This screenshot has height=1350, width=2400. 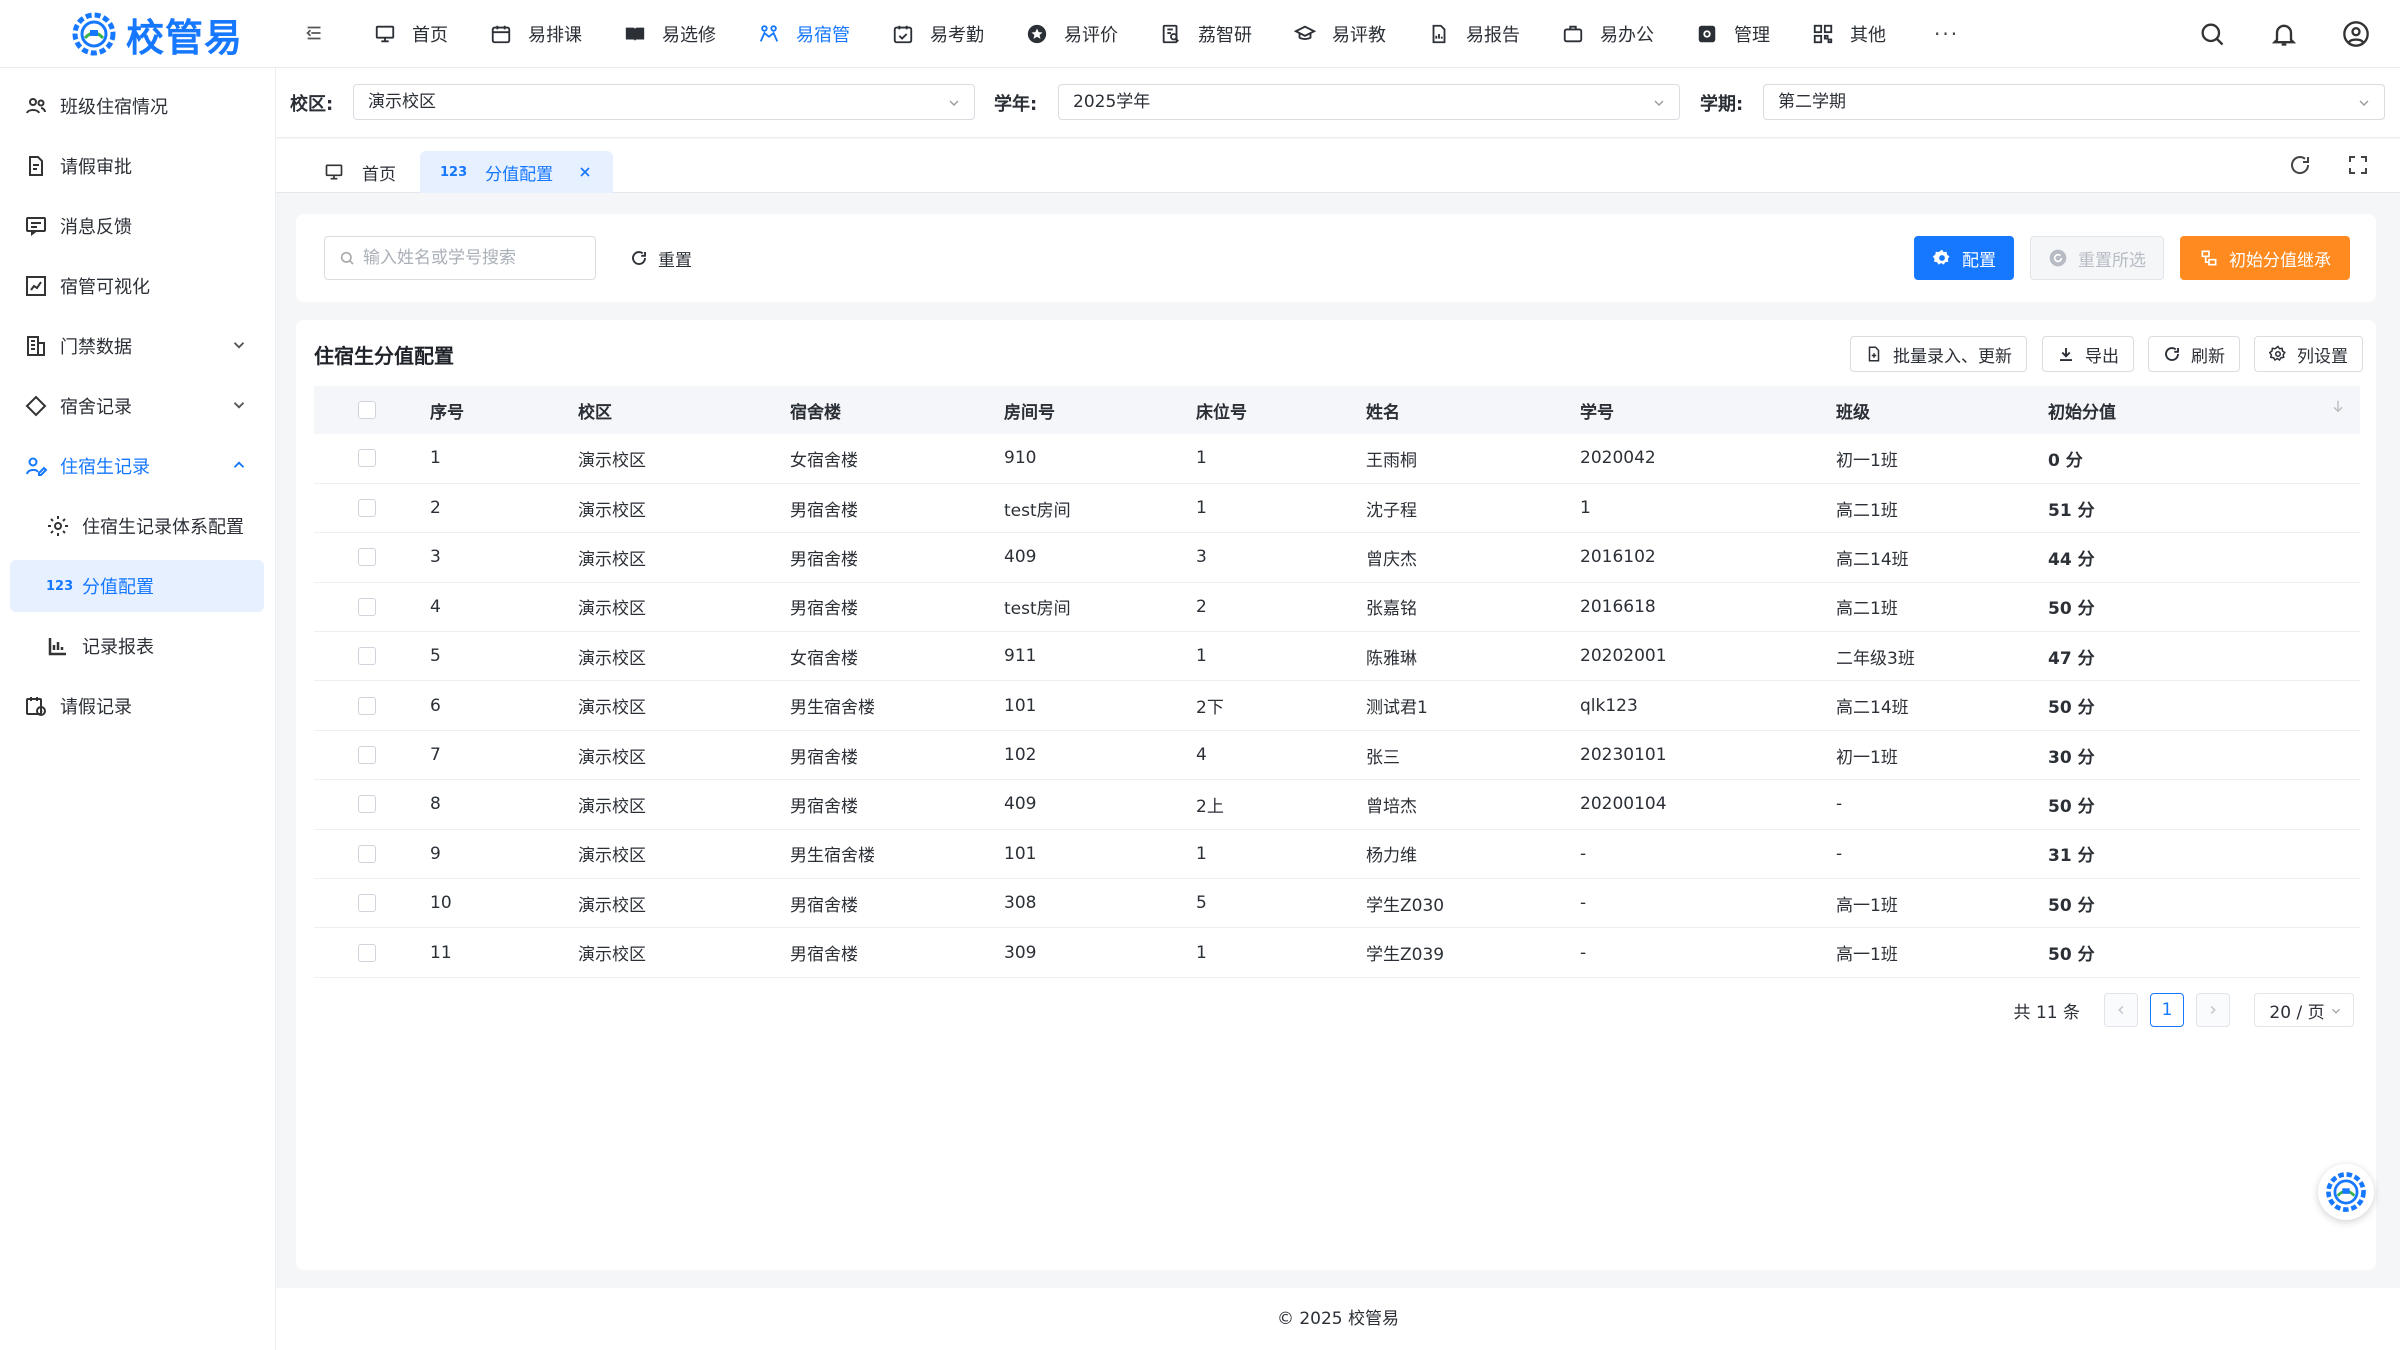 What do you see at coordinates (1337, 804) in the screenshot?
I see `table-row: 8 演示校区 男宿舍楼 409 2上 曾培杰 20200104-50 分` at bounding box center [1337, 804].